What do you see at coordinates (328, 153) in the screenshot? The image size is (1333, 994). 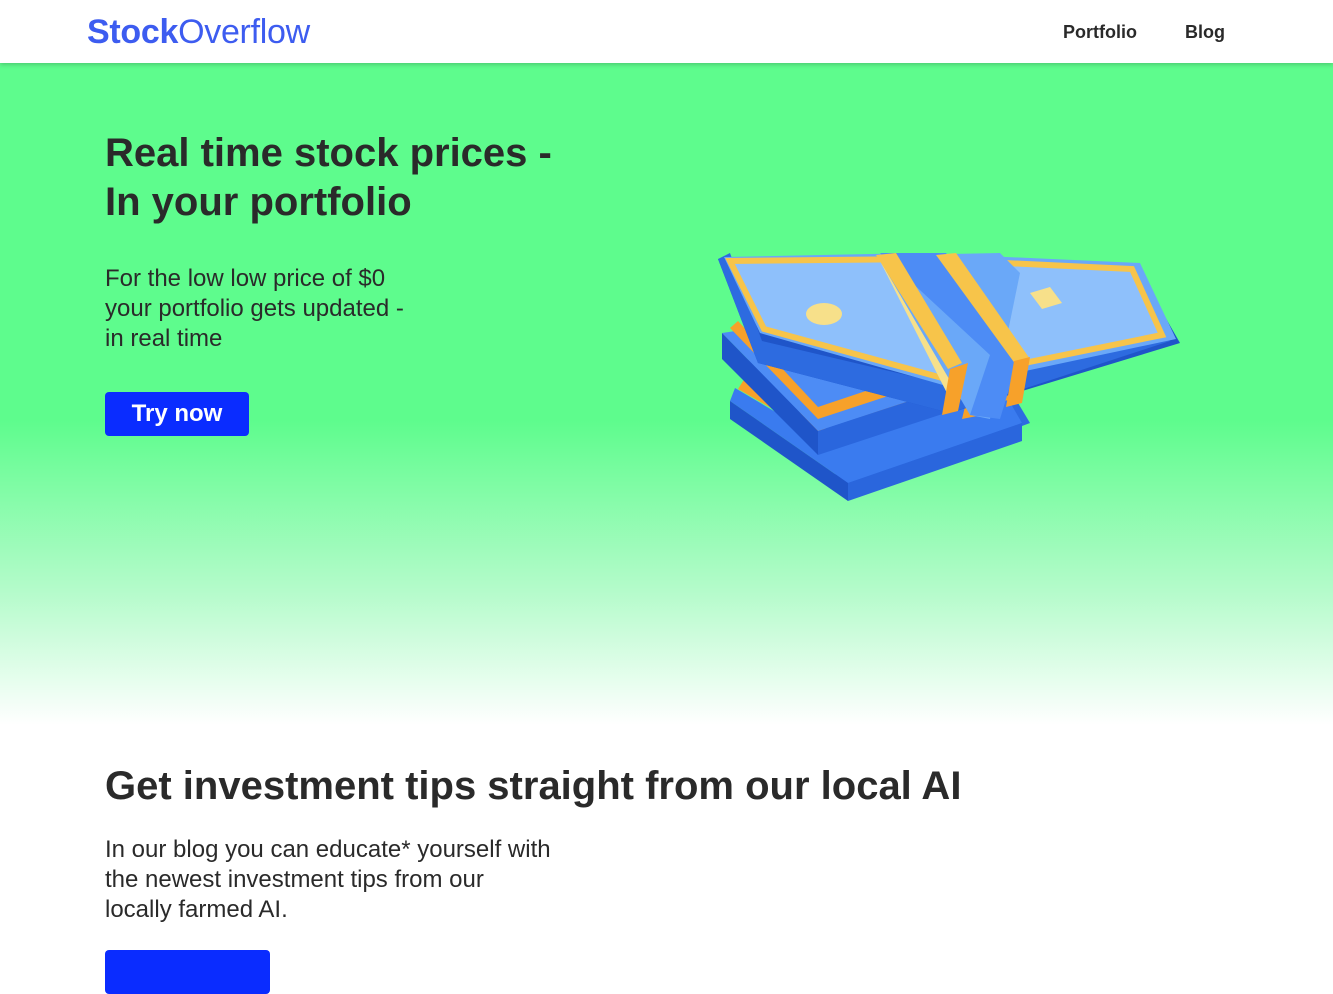 I see `hero-title-line: Real time stock prices -` at bounding box center [328, 153].